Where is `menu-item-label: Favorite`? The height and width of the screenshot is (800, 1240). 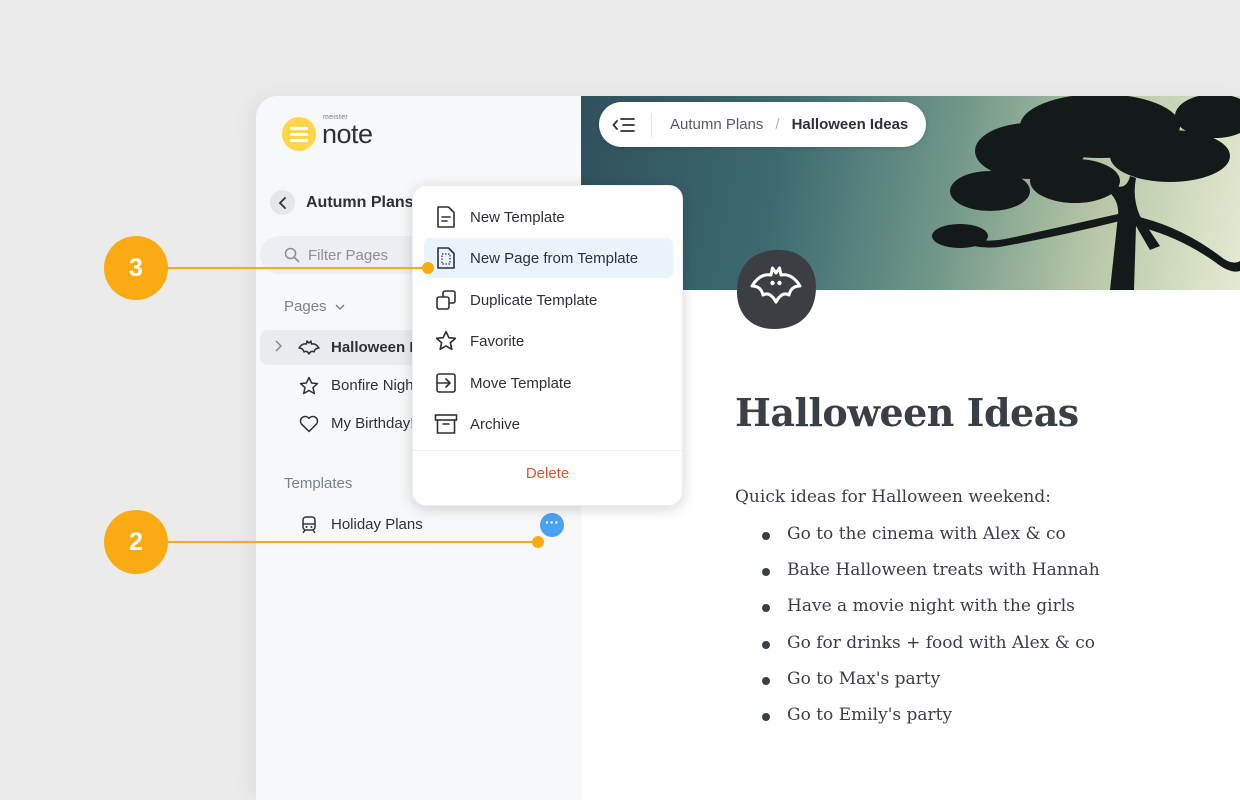 menu-item-label: Favorite is located at coordinates (497, 341).